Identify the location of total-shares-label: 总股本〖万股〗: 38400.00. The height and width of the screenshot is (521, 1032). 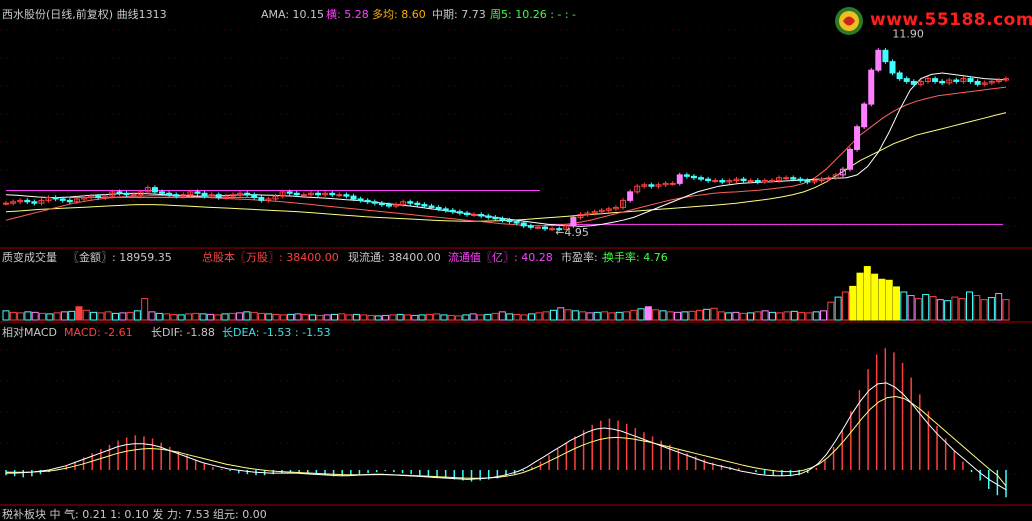
(270, 257).